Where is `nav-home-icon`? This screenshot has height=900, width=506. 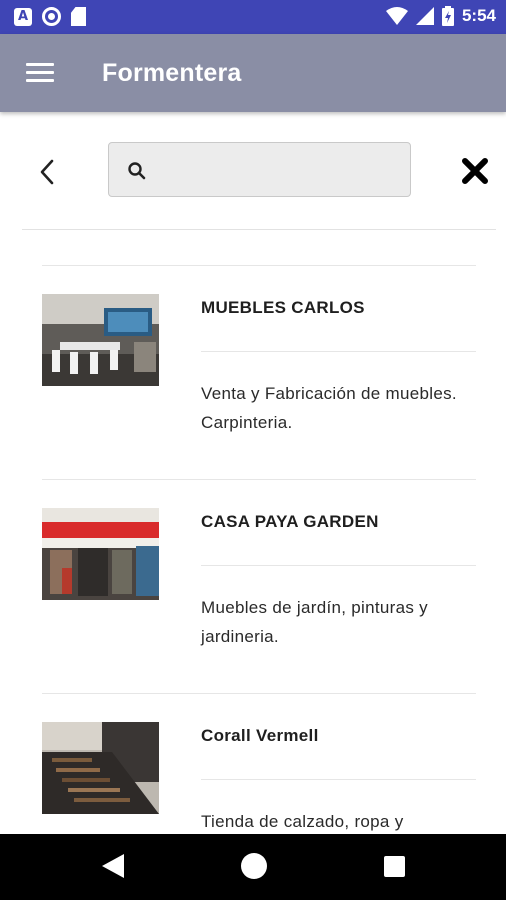 nav-home-icon is located at coordinates (254, 866).